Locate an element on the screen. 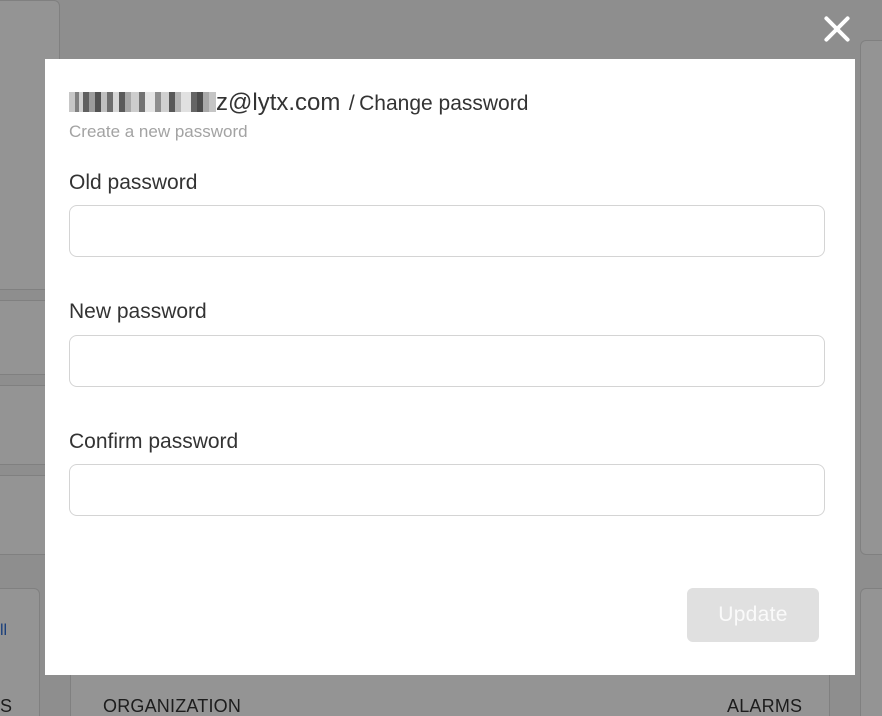 Image resolution: width=882 pixels, height=716 pixels. close-icon is located at coordinates (837, 29).